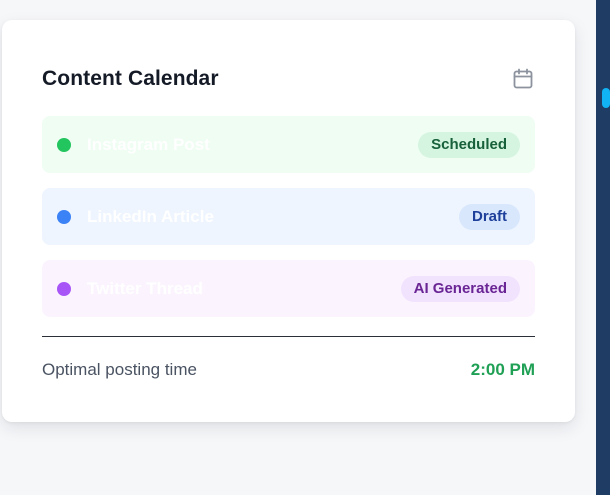 Image resolution: width=610 pixels, height=495 pixels. Describe the element at coordinates (460, 288) in the screenshot. I see `status-badge: AI Generated` at that location.